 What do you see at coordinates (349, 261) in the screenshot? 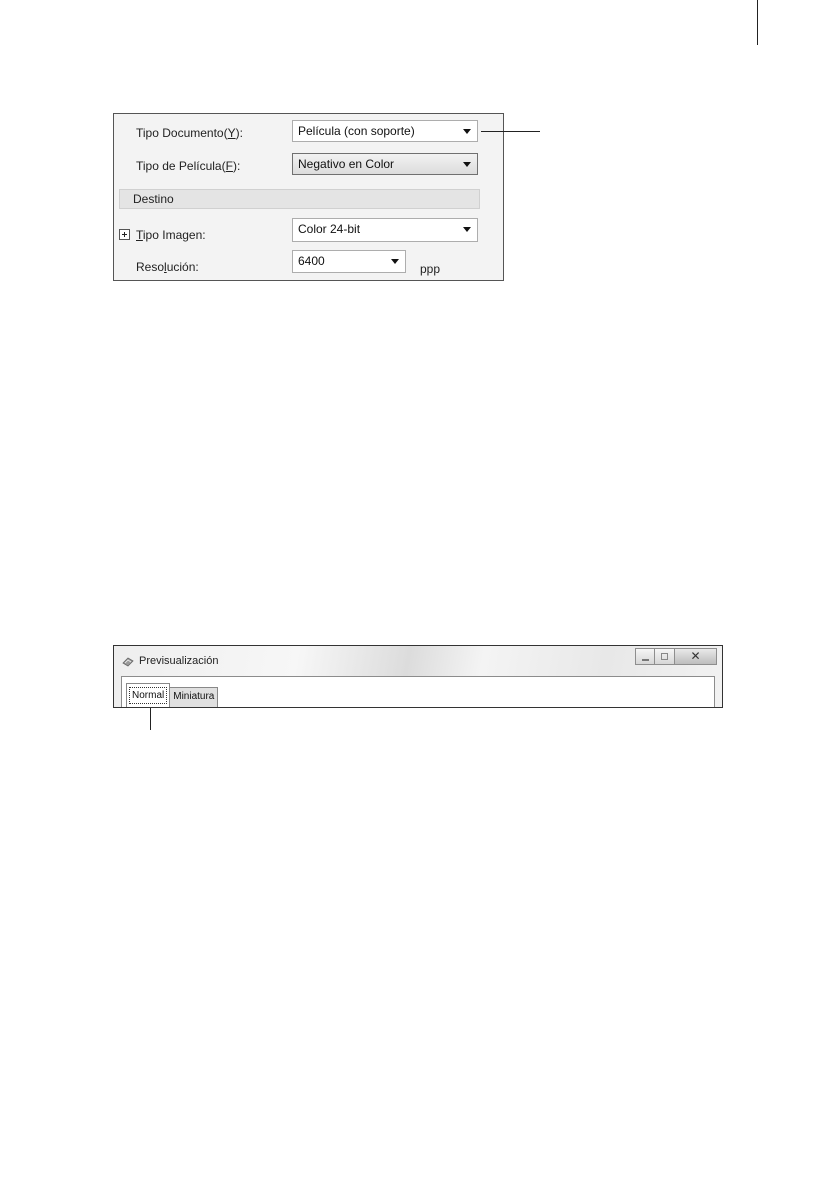
I see `resolution-select: 6400` at bounding box center [349, 261].